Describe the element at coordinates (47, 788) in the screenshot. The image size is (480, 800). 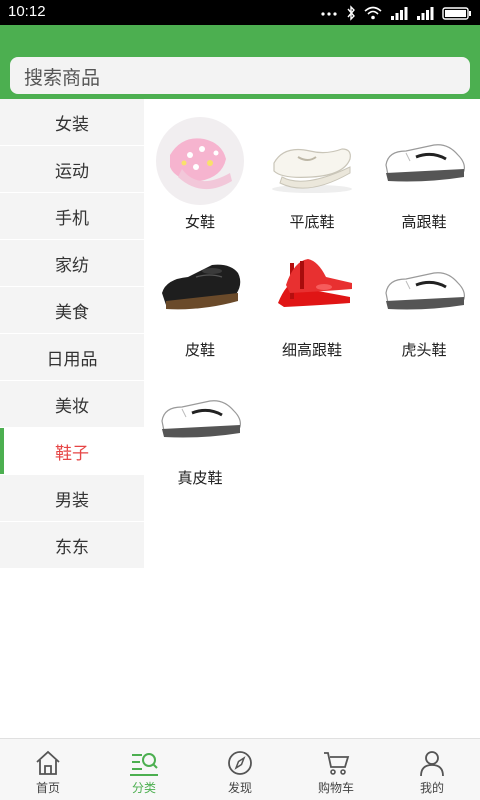
I see `tab-label: 首页` at that location.